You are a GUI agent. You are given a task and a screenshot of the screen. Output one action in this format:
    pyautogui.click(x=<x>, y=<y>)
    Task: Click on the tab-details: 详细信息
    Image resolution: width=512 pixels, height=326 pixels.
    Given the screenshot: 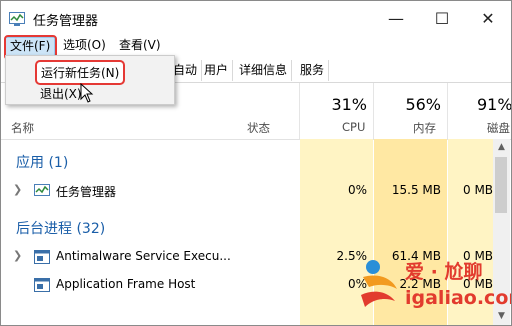 What is the action you would take?
    pyautogui.click(x=264, y=70)
    